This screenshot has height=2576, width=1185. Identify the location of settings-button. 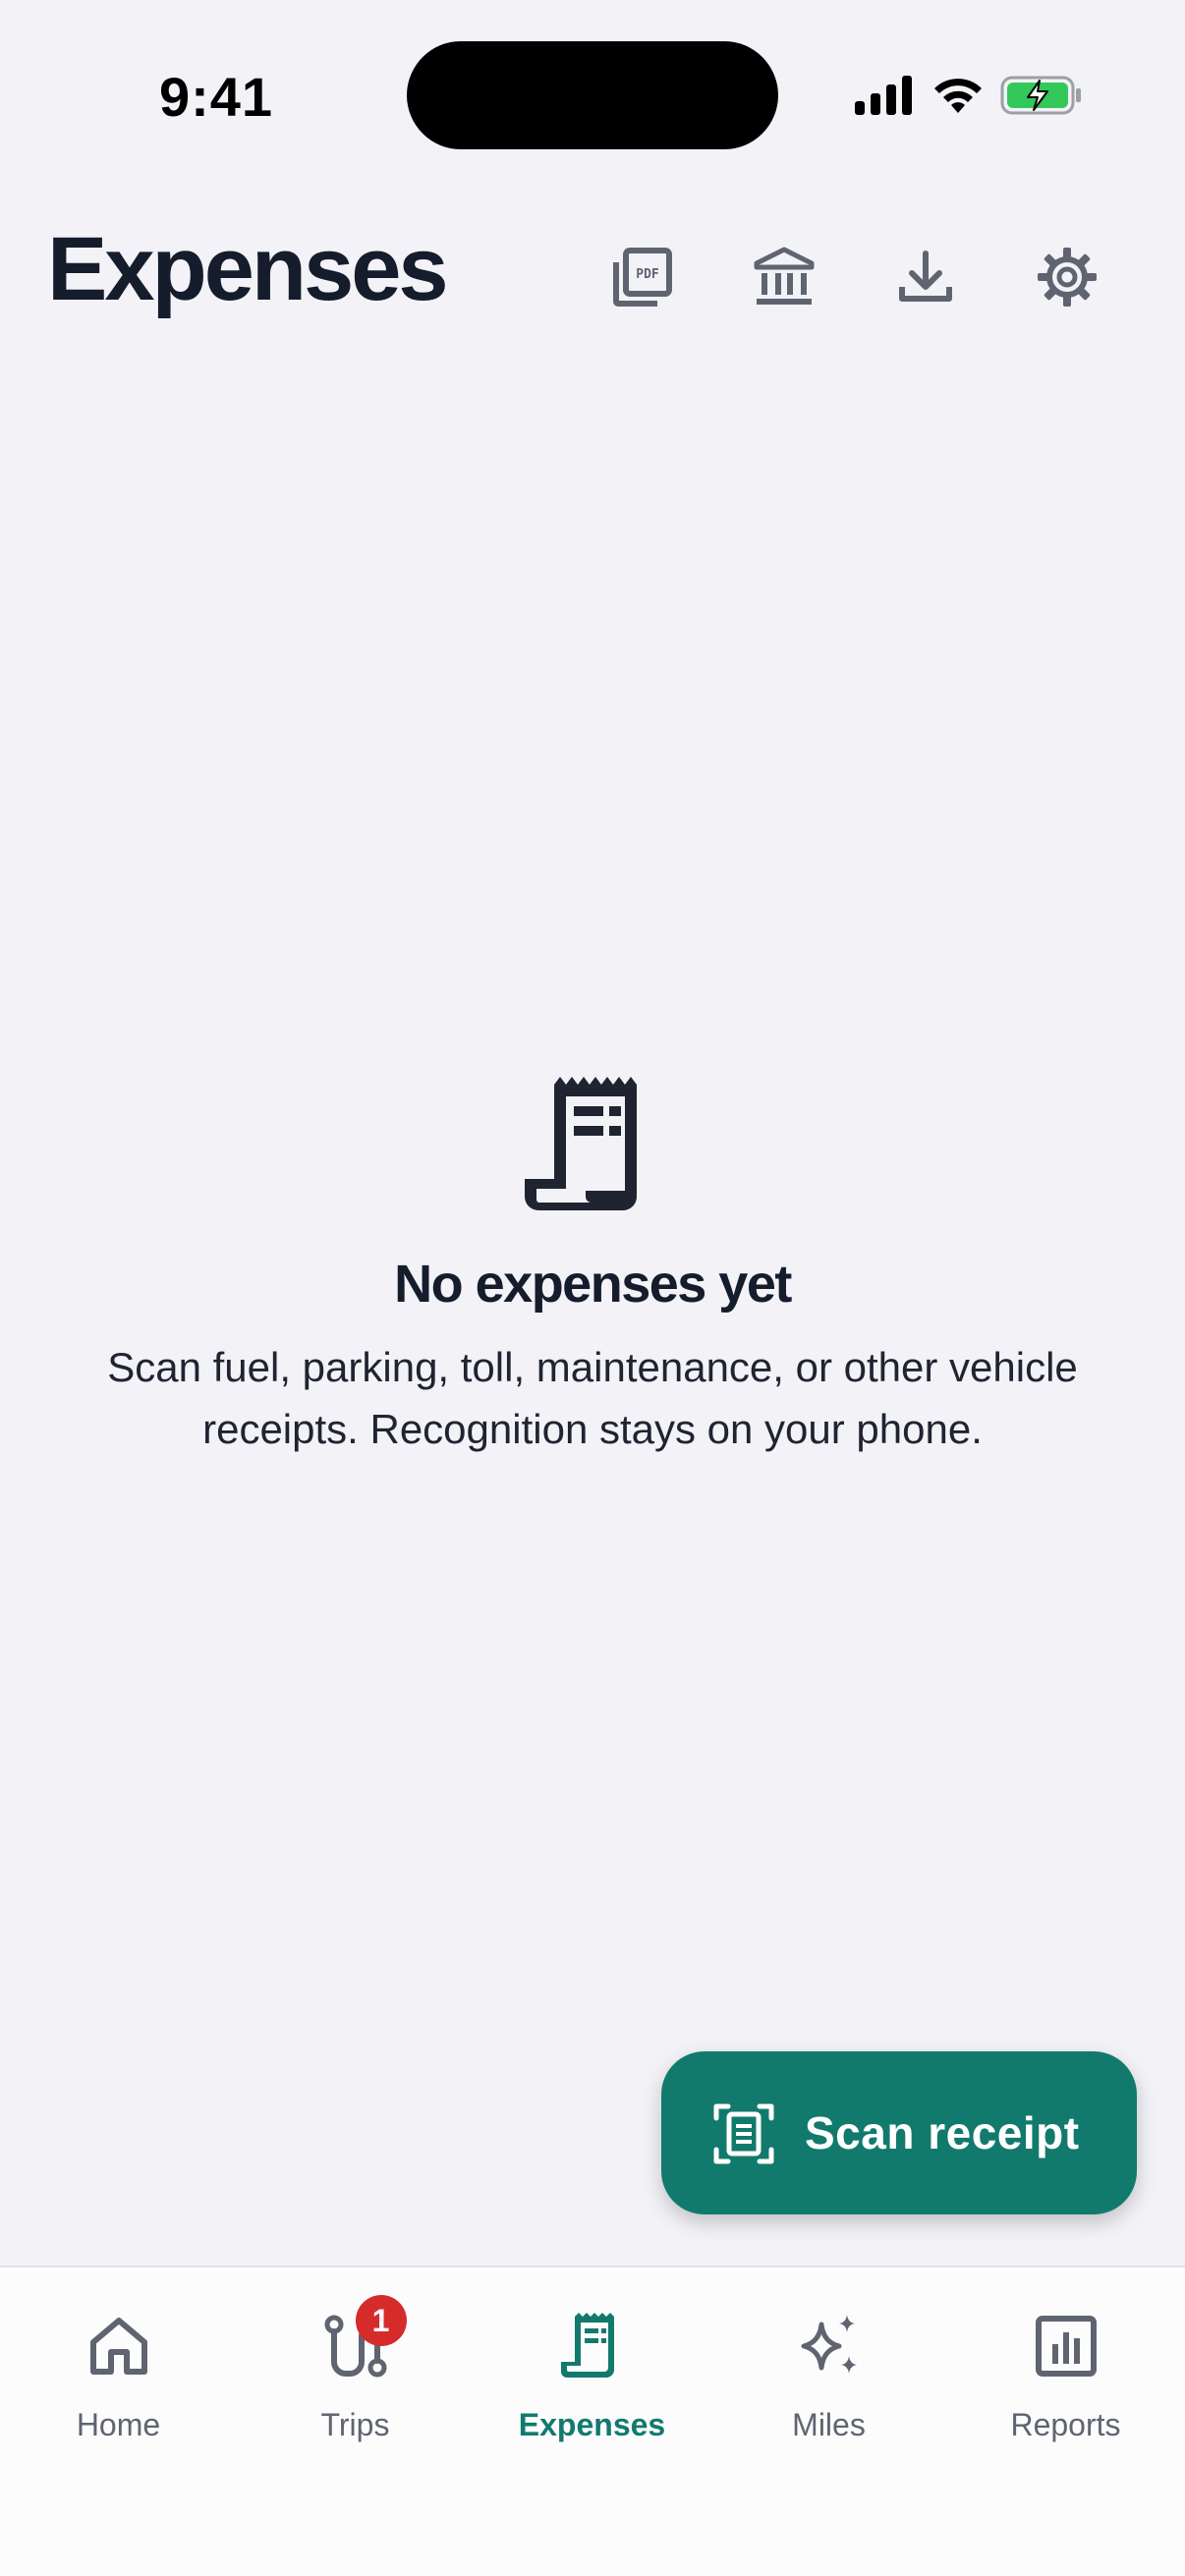
(1067, 277).